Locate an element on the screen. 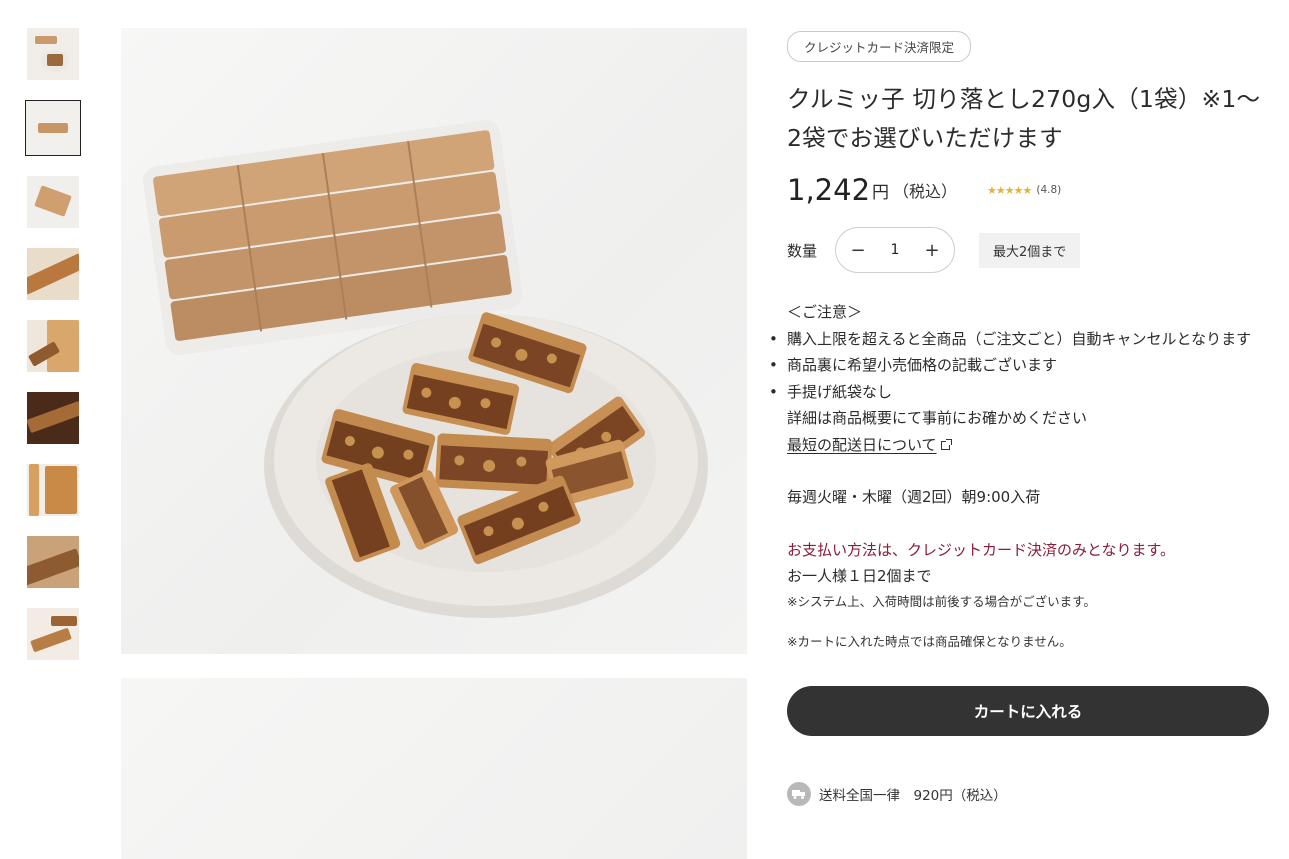 The width and height of the screenshot is (1289, 859). shipping-date-link: 最短の配送日について is located at coordinates (869, 444).